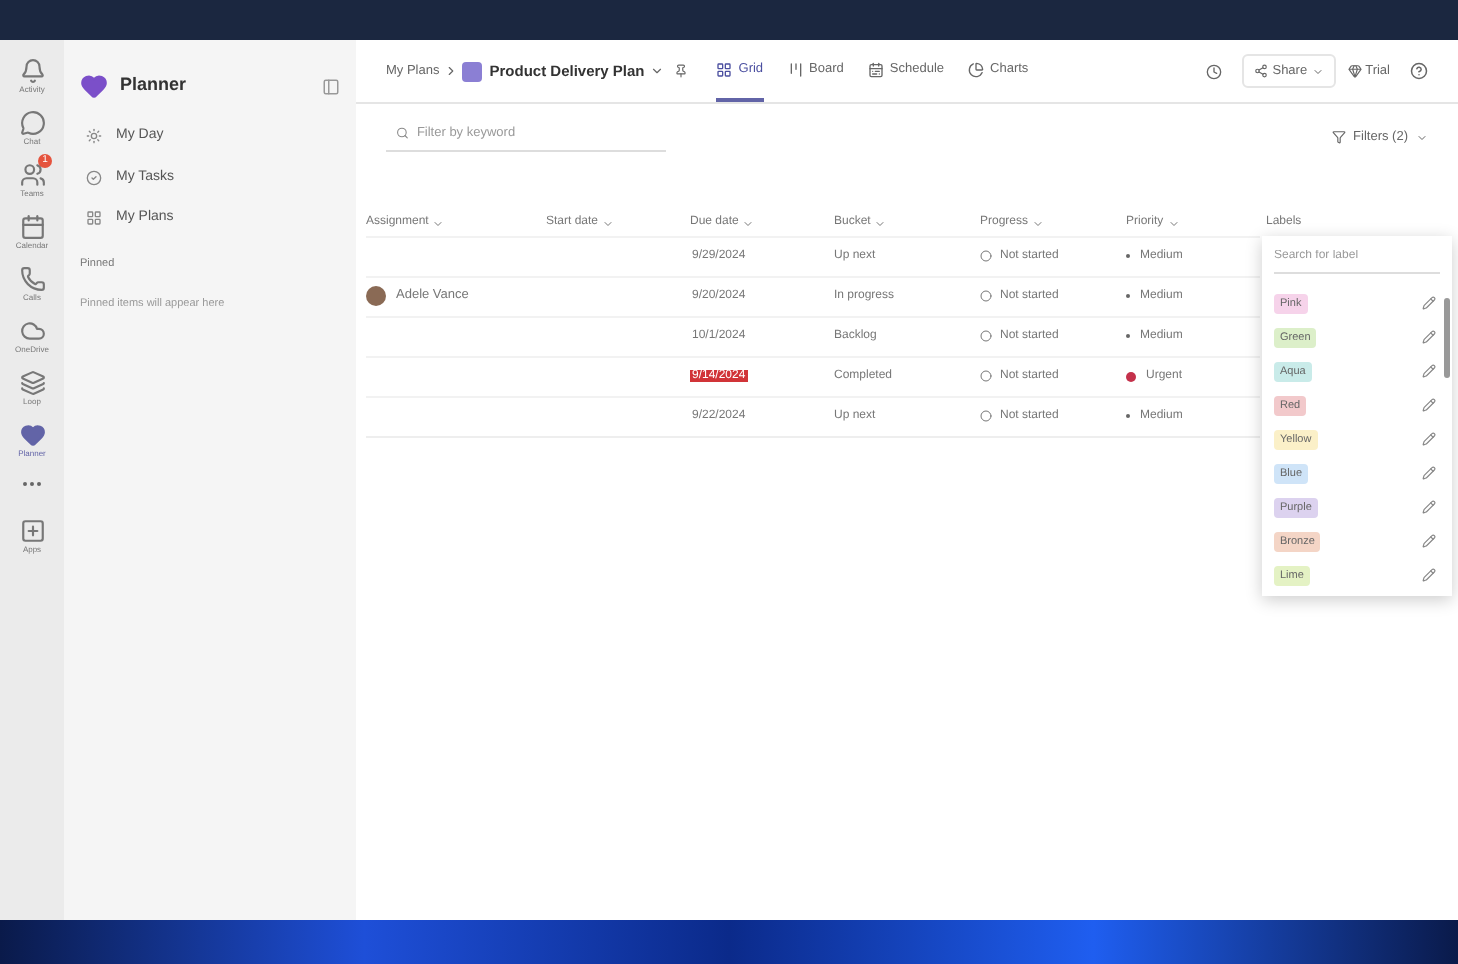 This screenshot has height=964, width=1458. I want to click on avatar, so click(376, 296).